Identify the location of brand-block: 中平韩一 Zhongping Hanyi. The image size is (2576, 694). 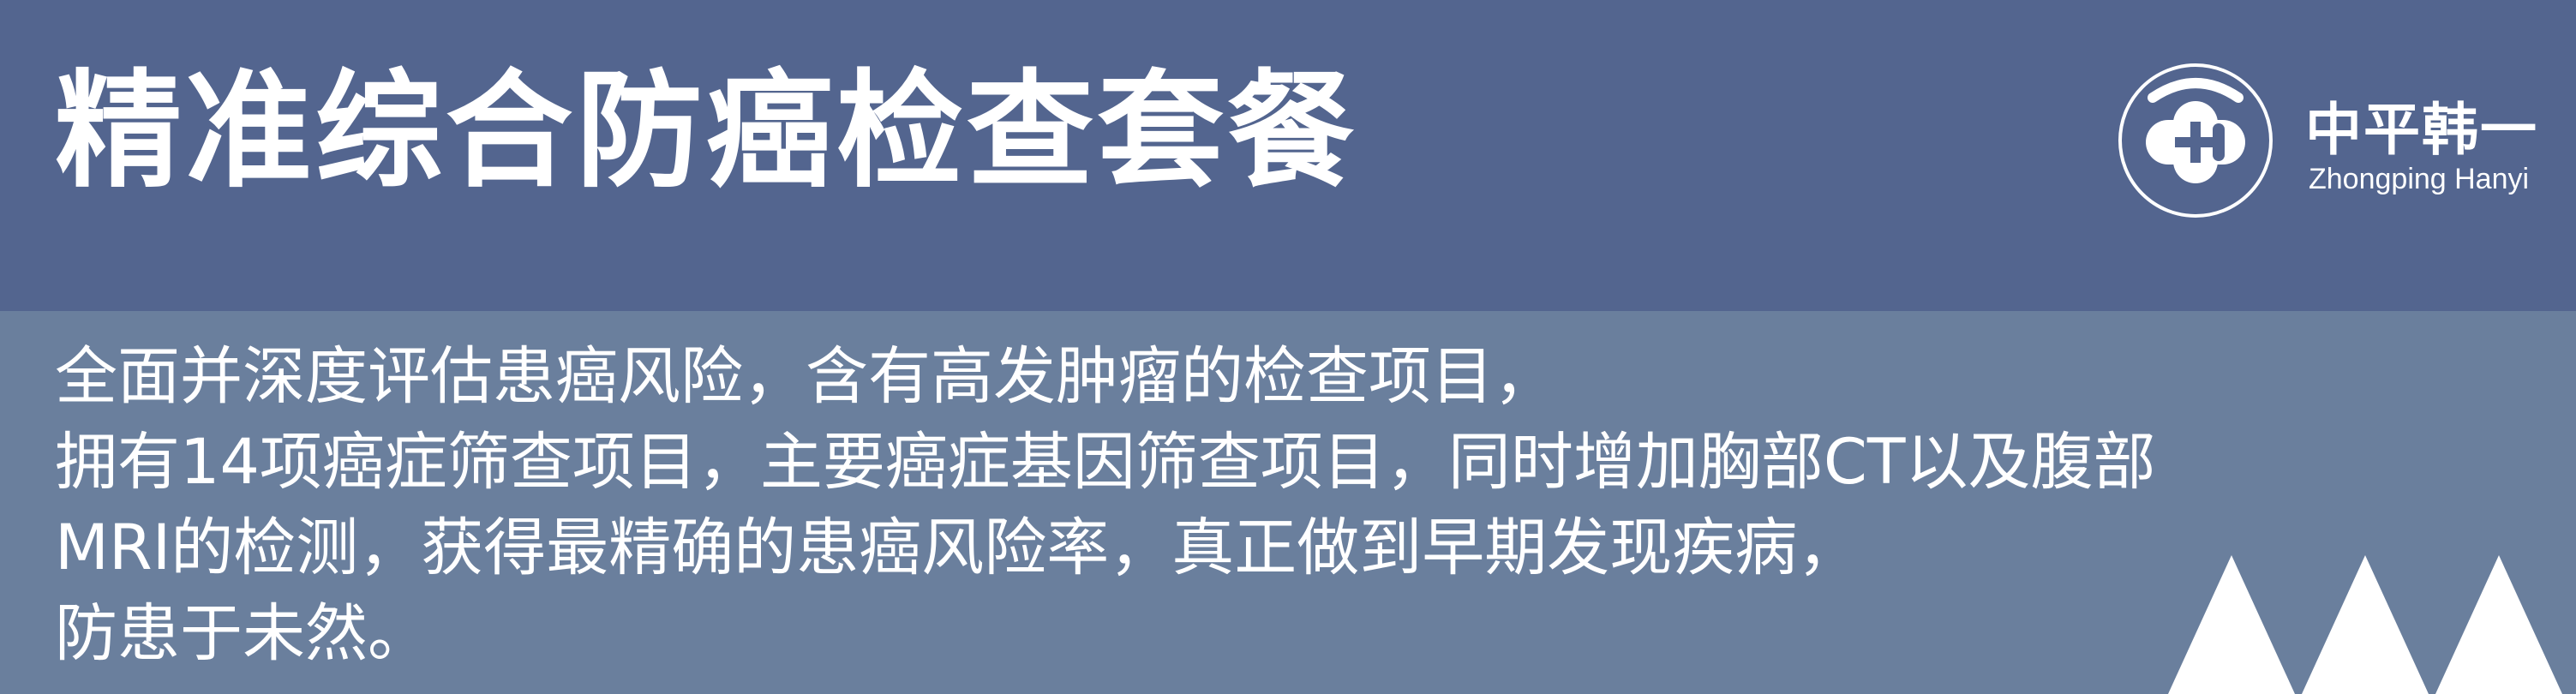
(2331, 147).